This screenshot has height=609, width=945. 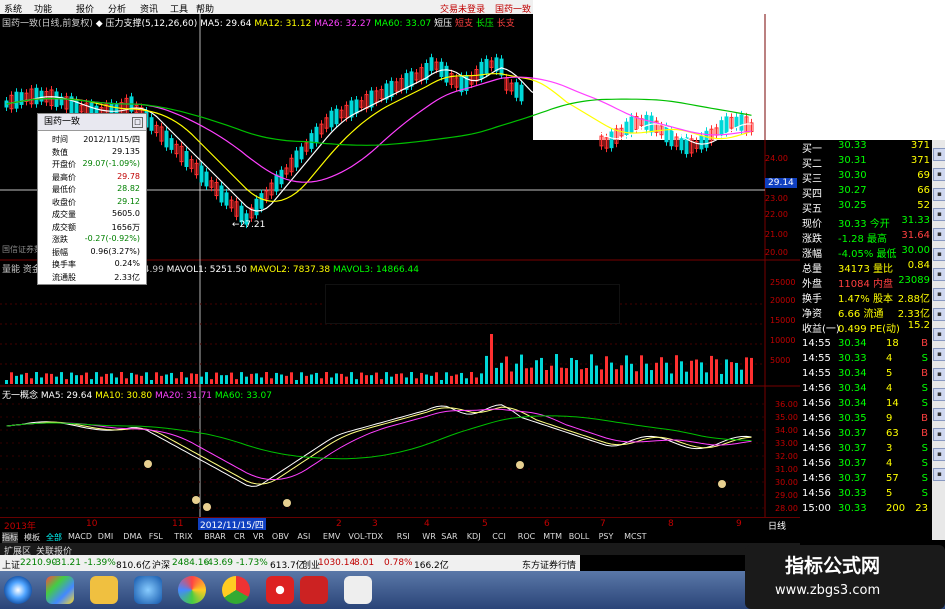 I want to click on indicator-tab: PSY, so click(x=606, y=536).